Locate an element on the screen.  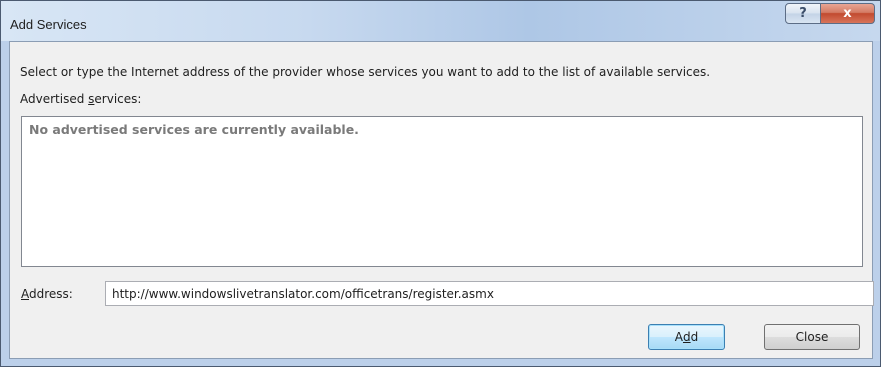
label-part: A is located at coordinates (678, 337).